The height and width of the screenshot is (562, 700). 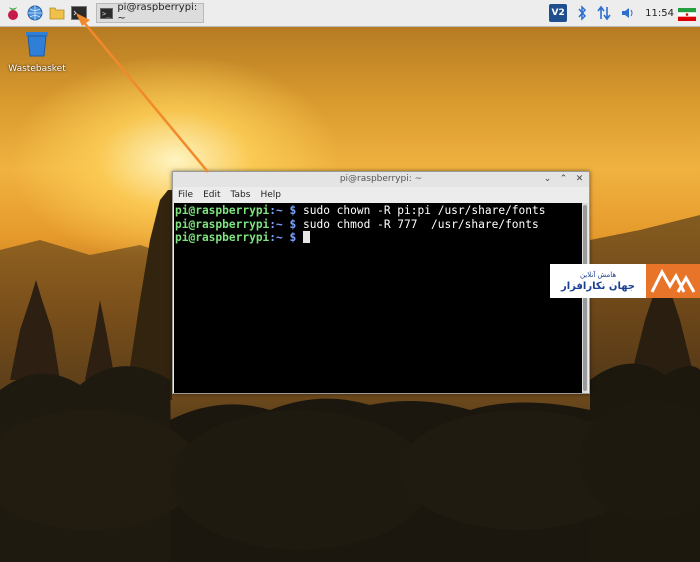 I want to click on vnc-icon: V2, so click(x=558, y=13).